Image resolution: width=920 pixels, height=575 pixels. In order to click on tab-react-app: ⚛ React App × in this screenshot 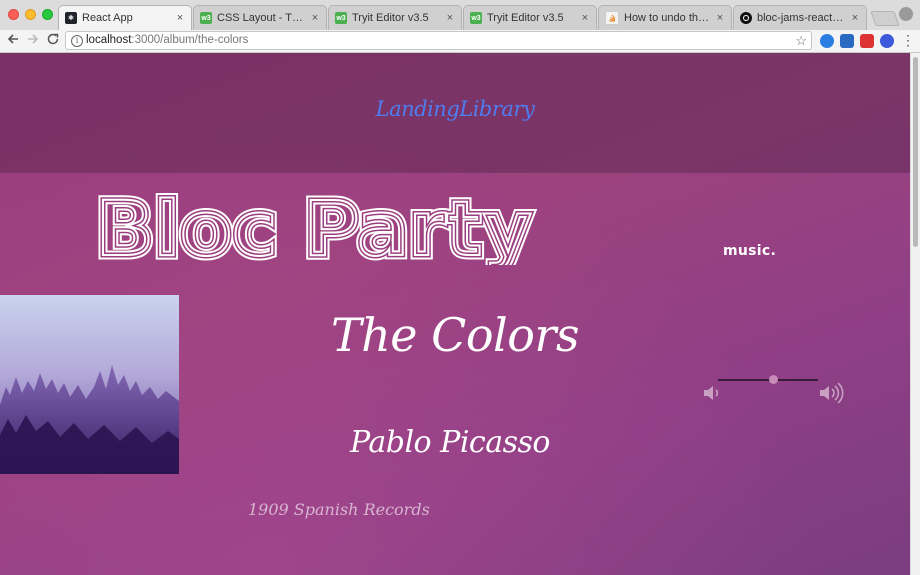, I will do `click(125, 17)`.